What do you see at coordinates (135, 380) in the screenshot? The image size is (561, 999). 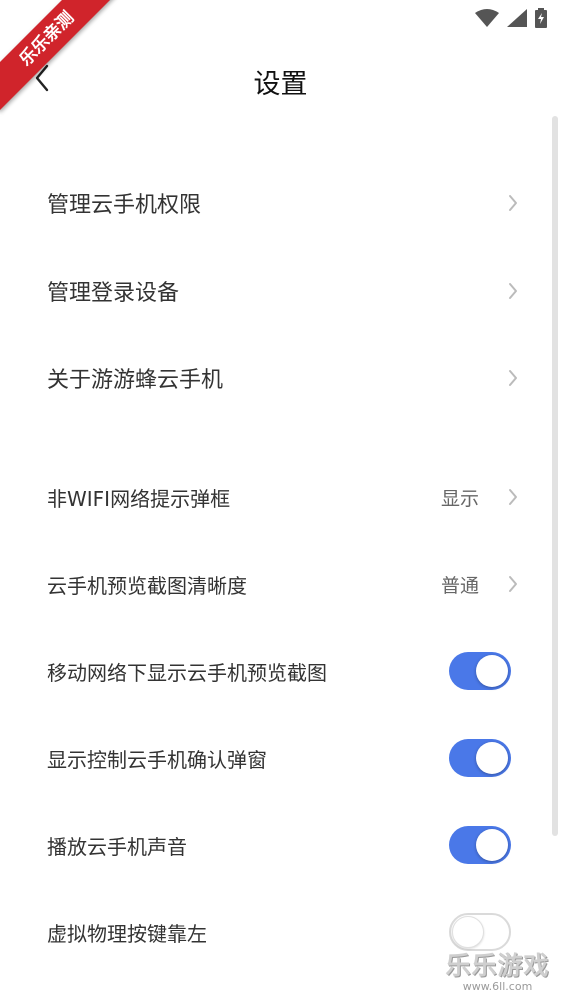 I see `row-label: 关于游游蜂云手机` at bounding box center [135, 380].